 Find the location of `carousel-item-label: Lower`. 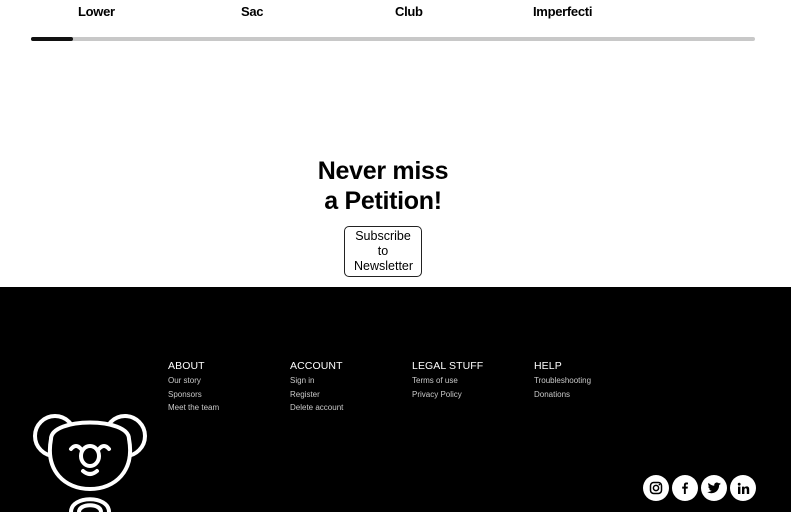

carousel-item-label: Lower is located at coordinates (96, 11).